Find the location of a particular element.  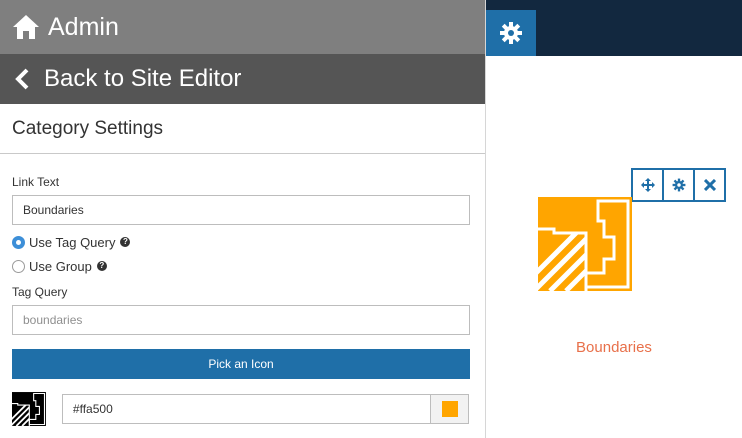

radio-unchecked is located at coordinates (18, 266).